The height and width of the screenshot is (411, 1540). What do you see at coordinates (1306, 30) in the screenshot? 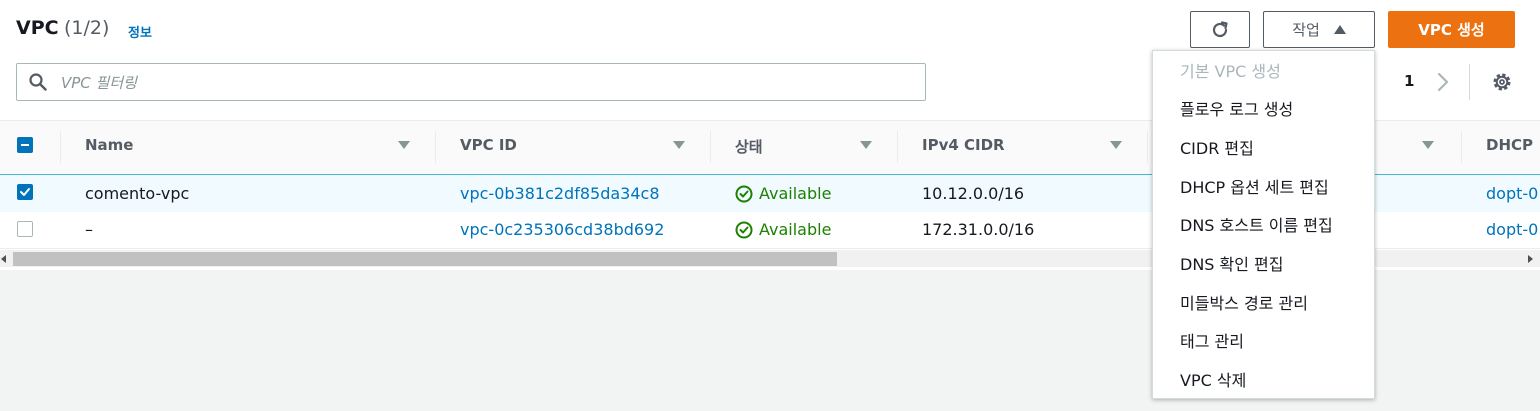
I see `actions-button-label: 작업` at bounding box center [1306, 30].